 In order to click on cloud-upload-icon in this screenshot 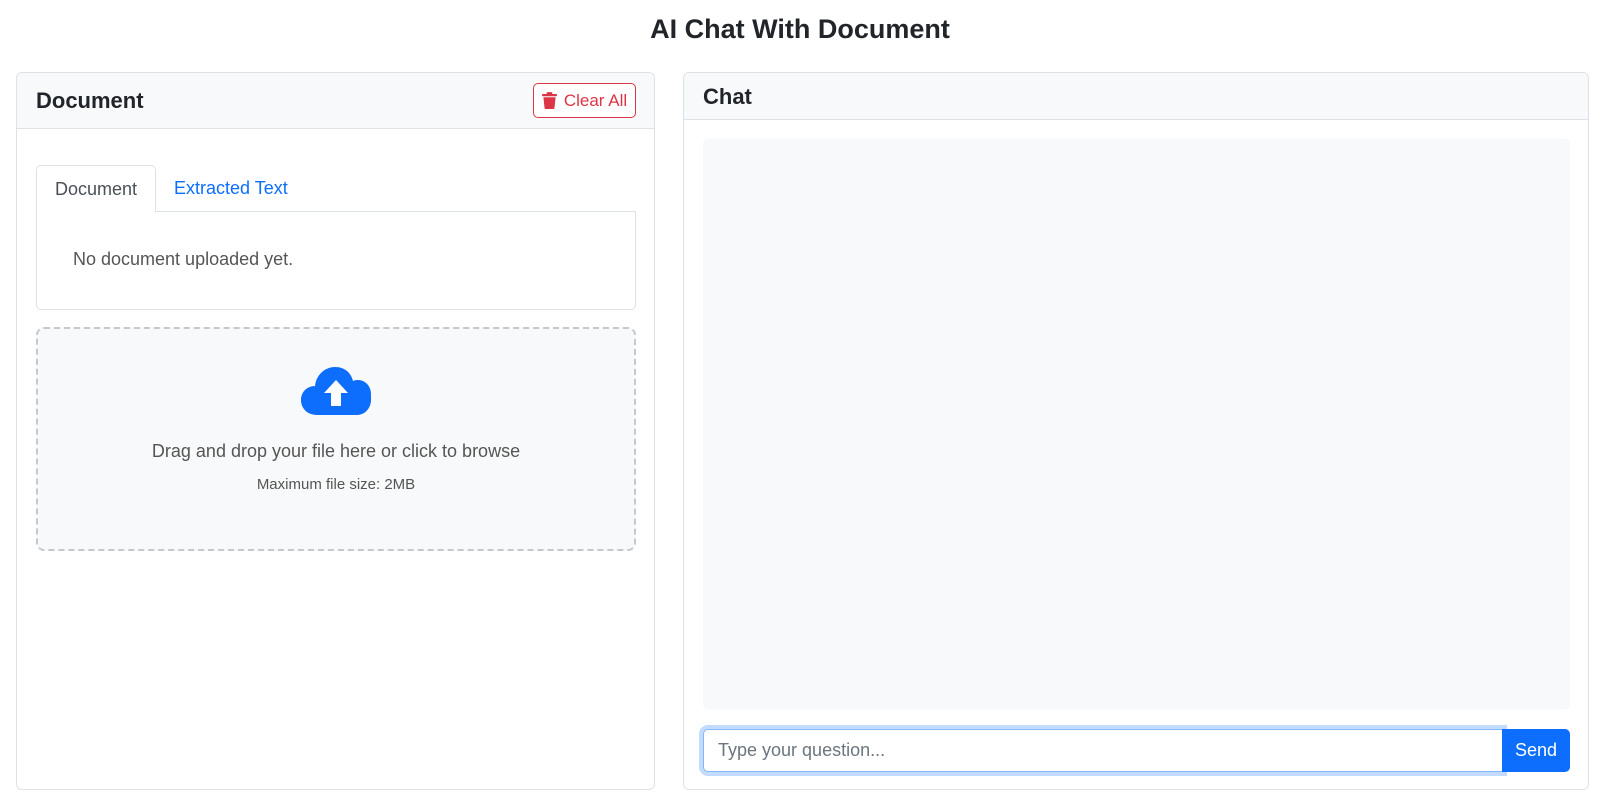, I will do `click(336, 391)`.